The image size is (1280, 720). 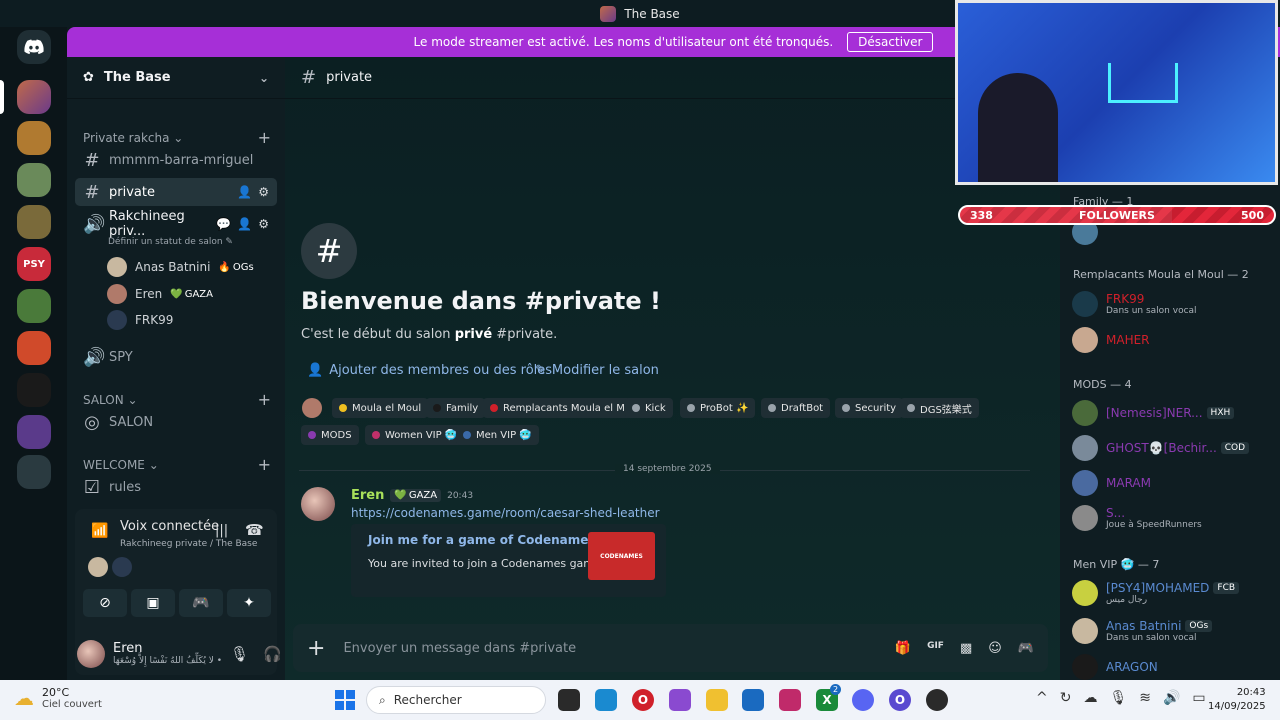 What do you see at coordinates (160, 294) in the screenshot?
I see `voice-user: Eren 💚 GAZA` at bounding box center [160, 294].